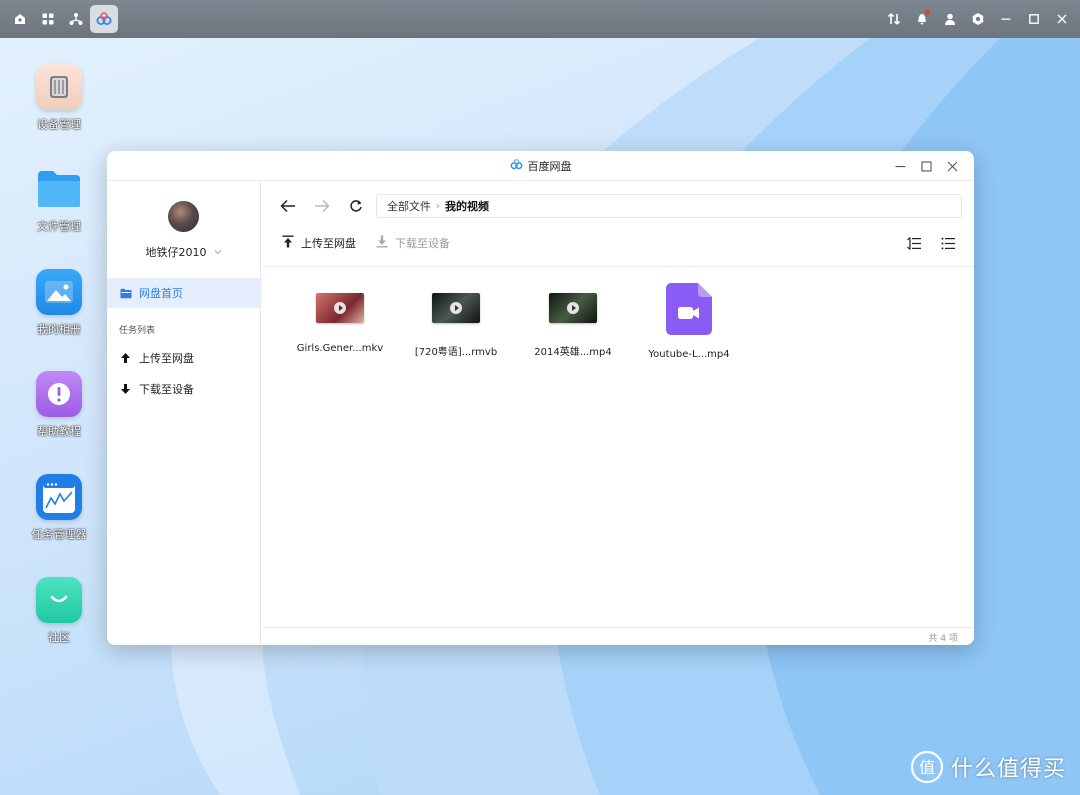  I want to click on sidebar: 地铁仔2010 网盘首页 任务列表 上传至网盘 下载至设备, so click(184, 413).